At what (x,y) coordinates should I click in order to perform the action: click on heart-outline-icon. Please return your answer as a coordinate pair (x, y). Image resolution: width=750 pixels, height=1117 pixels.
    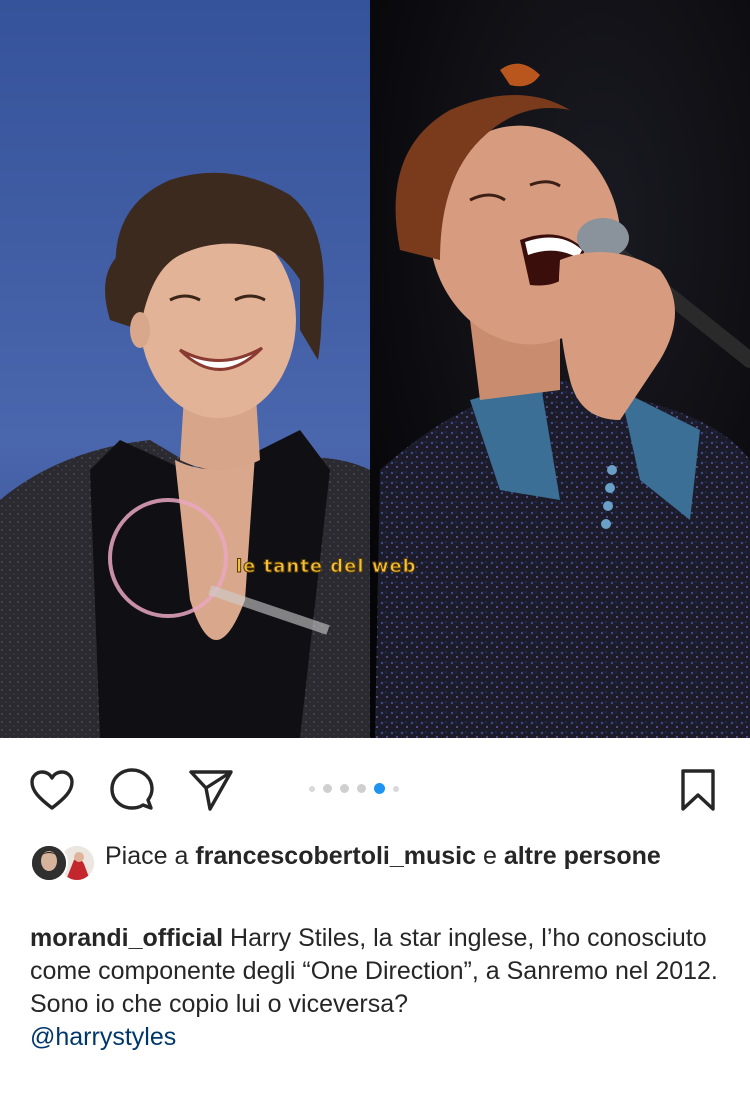
    Looking at the image, I should click on (52, 790).